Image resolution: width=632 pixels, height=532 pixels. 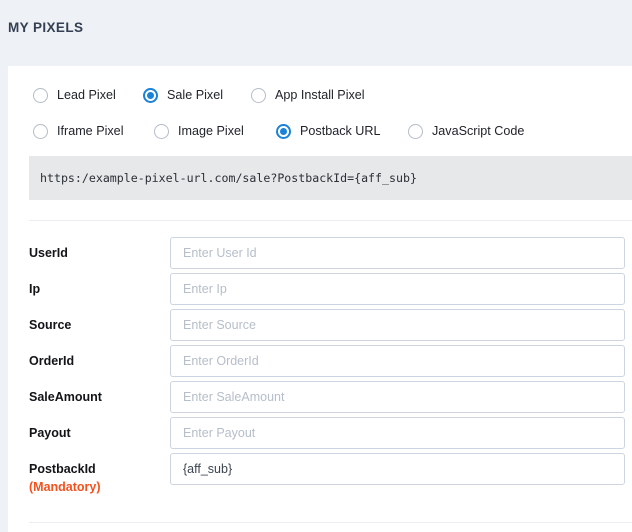 I want to click on radio-label: Lead Pixel, so click(x=86, y=95).